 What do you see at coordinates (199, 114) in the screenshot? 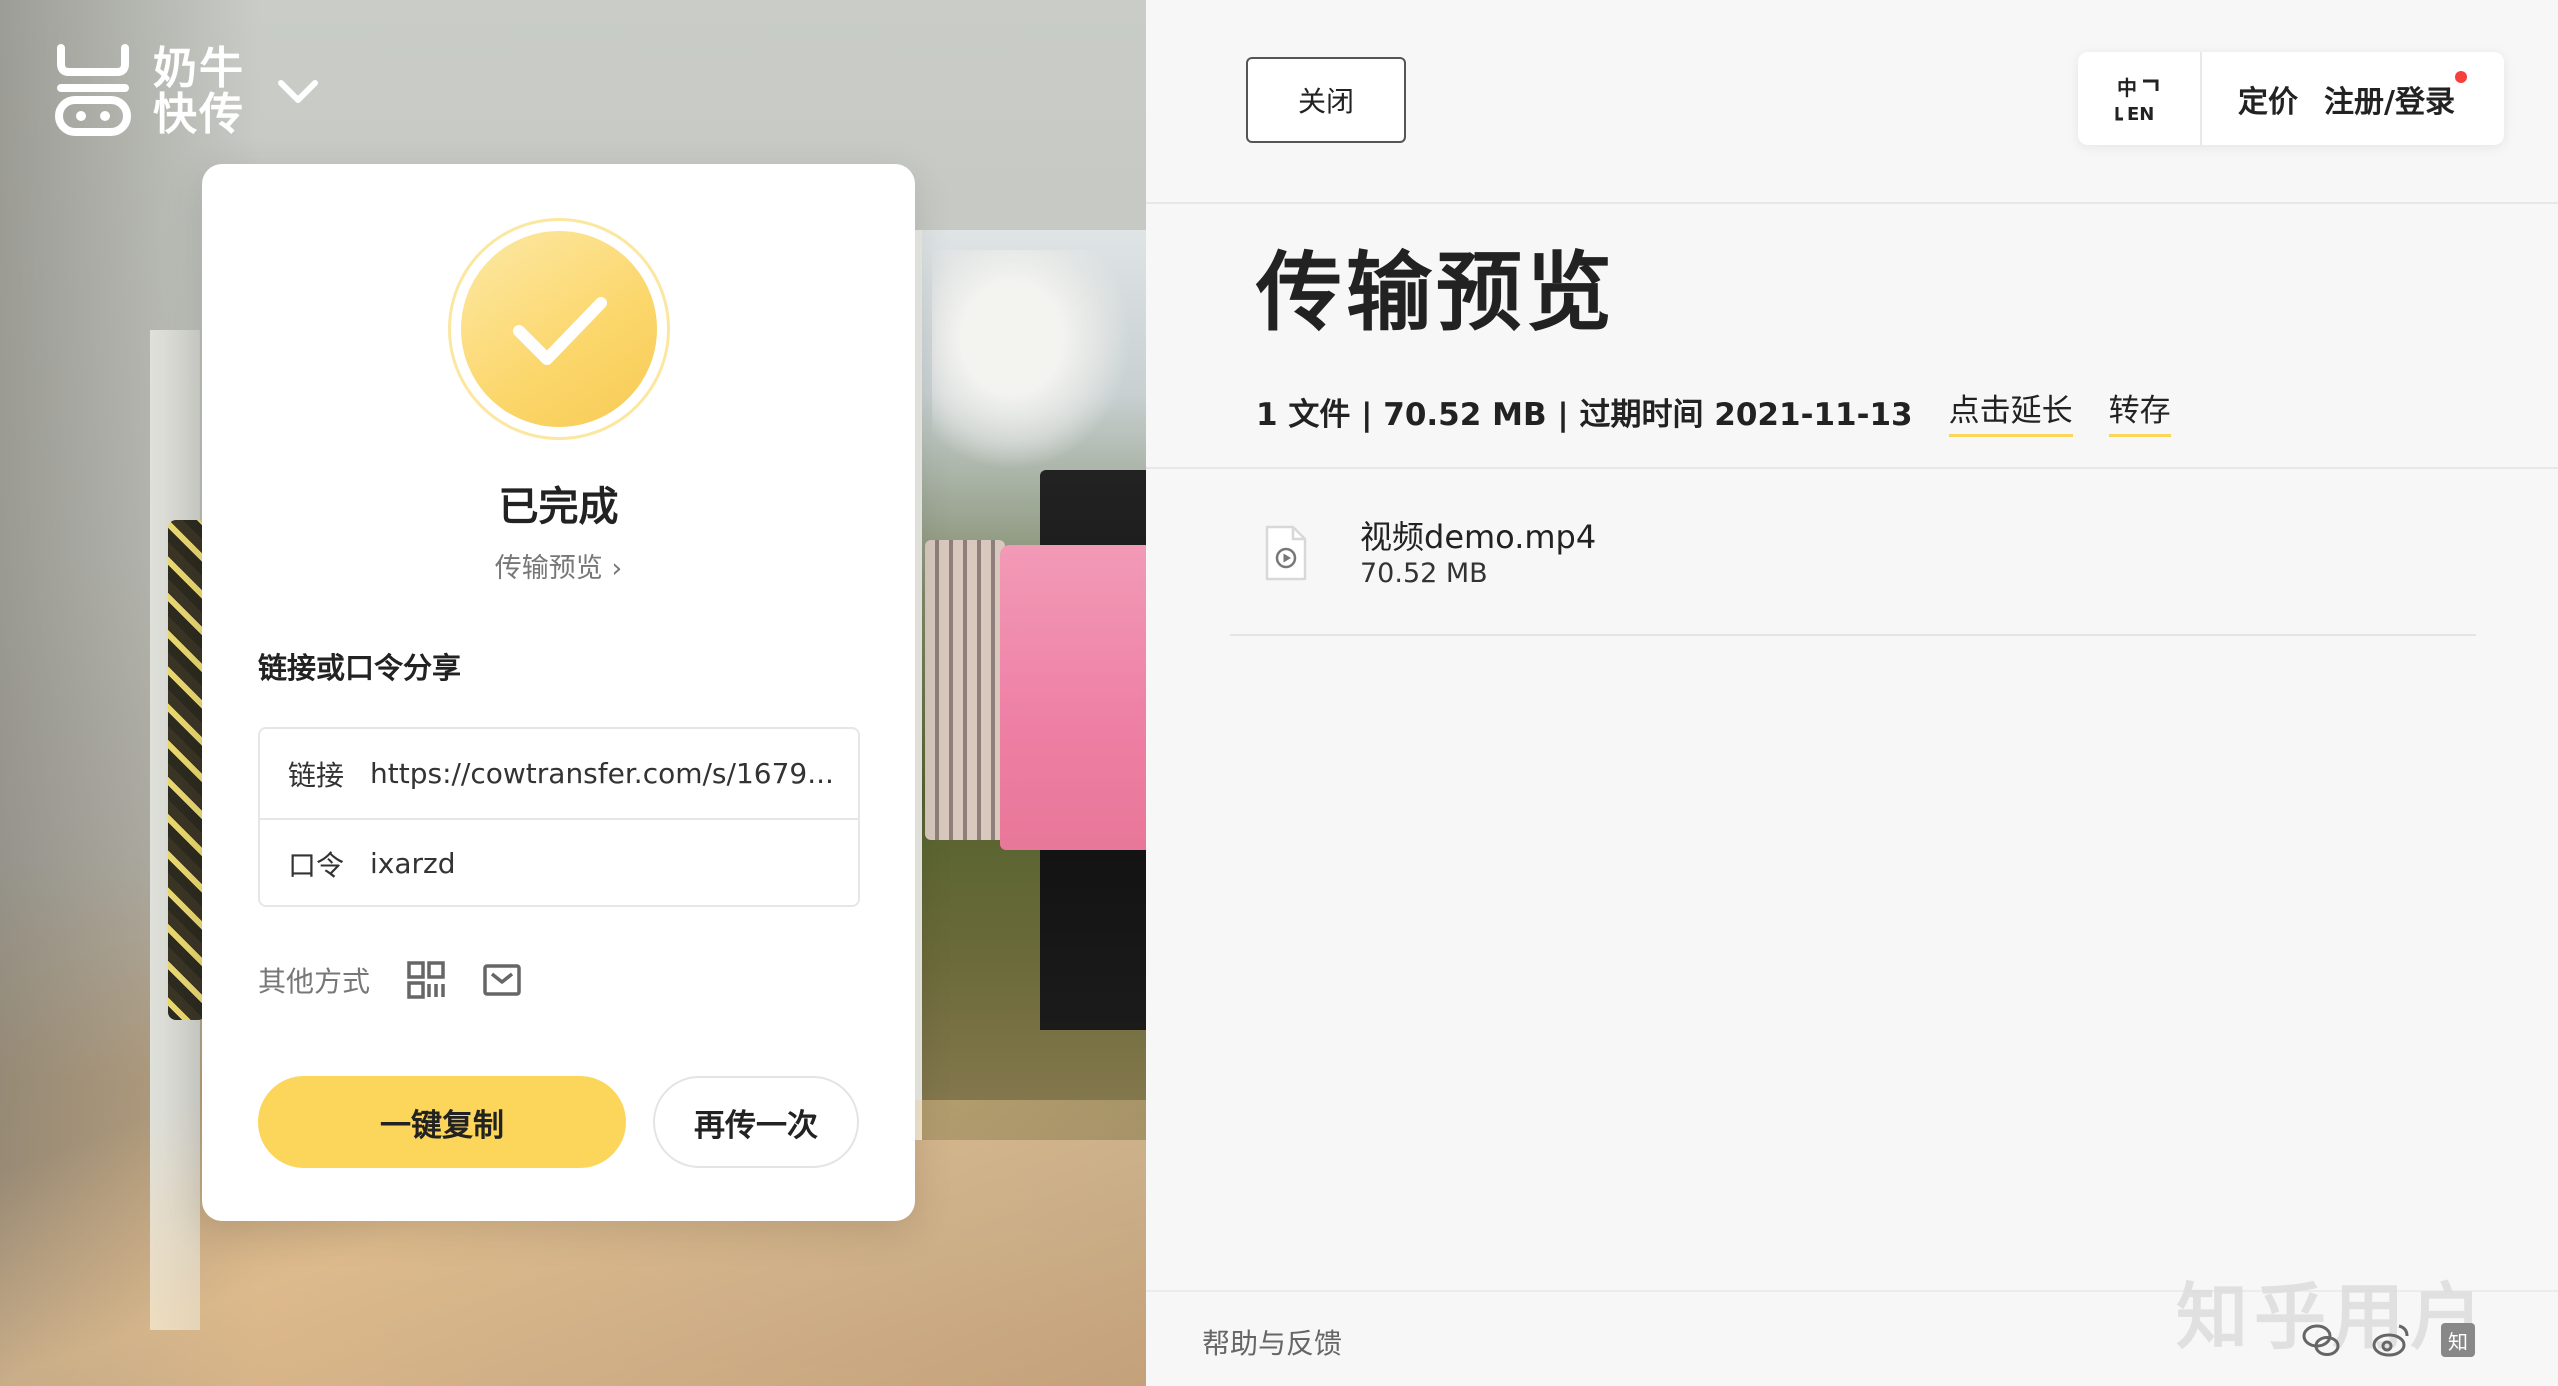
I see `logo-line2: 快传` at bounding box center [199, 114].